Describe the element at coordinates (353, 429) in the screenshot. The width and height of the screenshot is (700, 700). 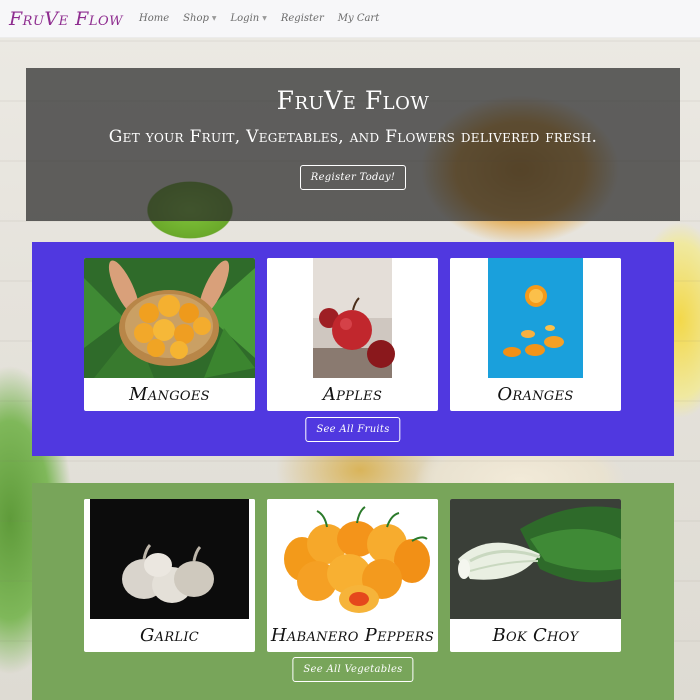
I see `see-all-fruits-button: See All Fruits` at that location.